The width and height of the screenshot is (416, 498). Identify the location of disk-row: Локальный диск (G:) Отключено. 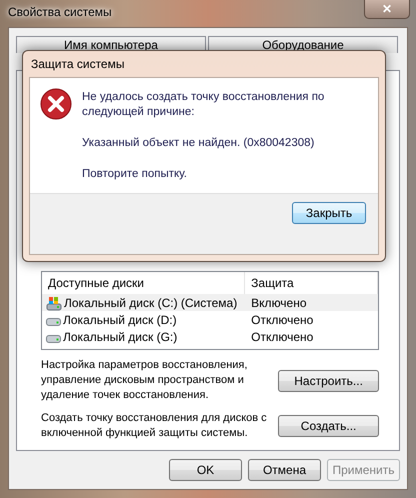
(210, 336).